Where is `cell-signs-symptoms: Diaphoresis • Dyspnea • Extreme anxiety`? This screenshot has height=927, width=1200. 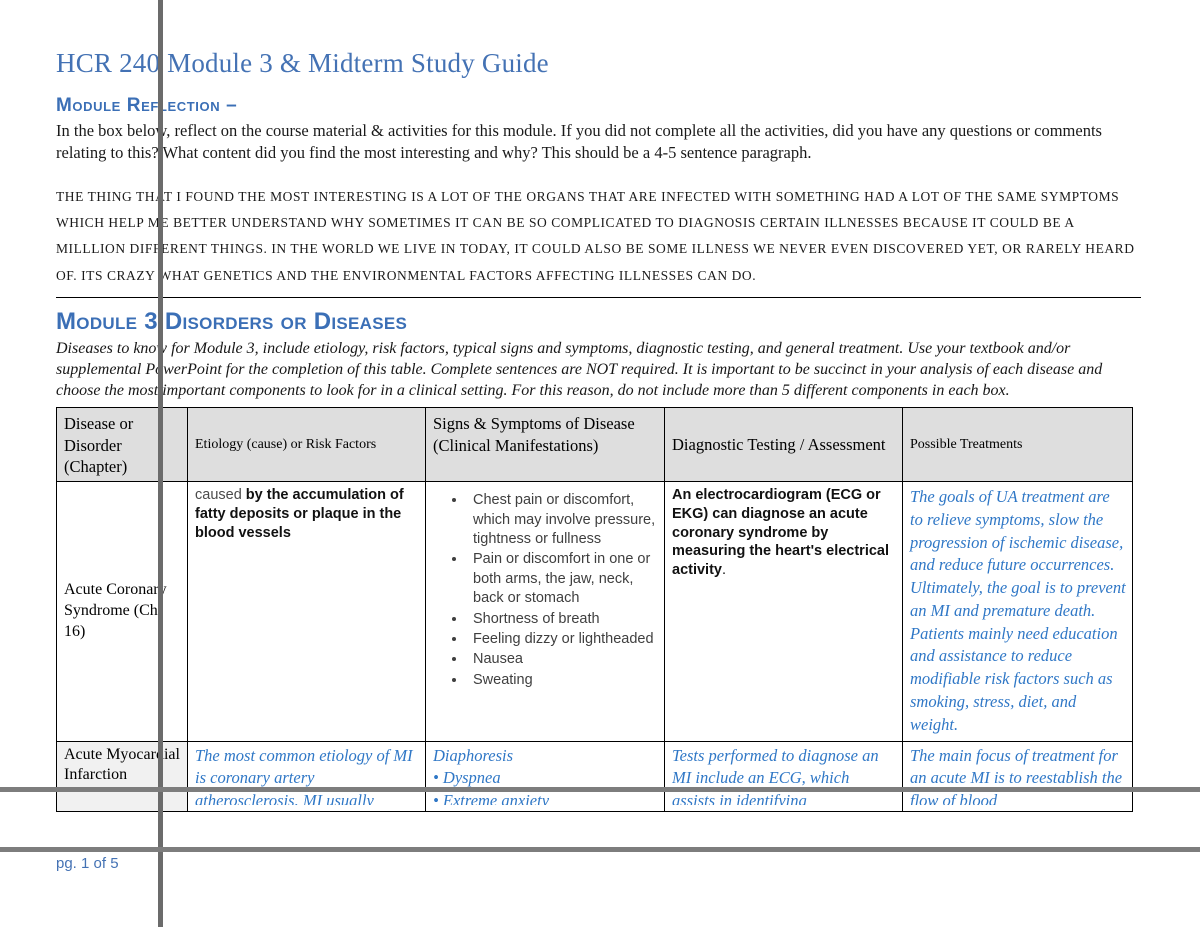 cell-signs-symptoms: Diaphoresis • Dyspnea • Extreme anxiety is located at coordinates (545, 776).